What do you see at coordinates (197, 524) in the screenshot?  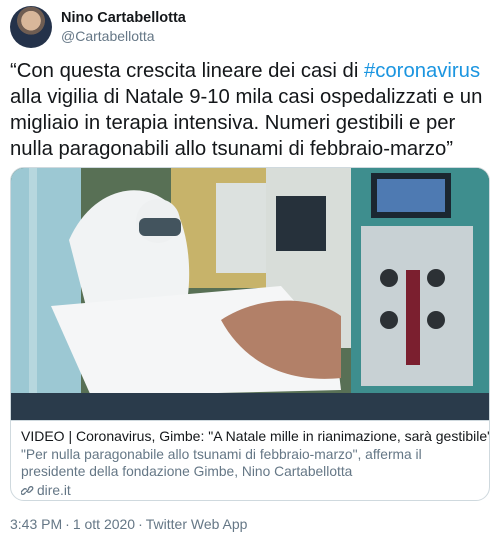 I see `tweet-source: Twitter Web App` at bounding box center [197, 524].